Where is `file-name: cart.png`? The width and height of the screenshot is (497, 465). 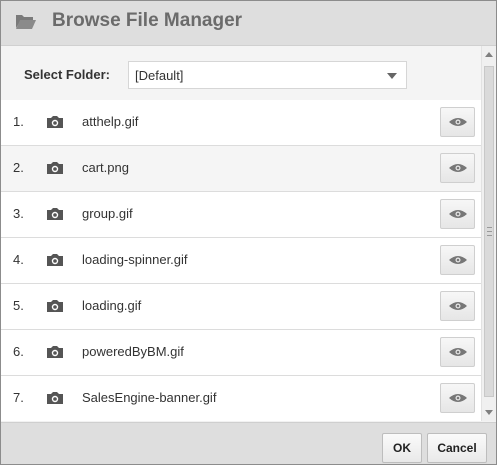 file-name: cart.png is located at coordinates (105, 167).